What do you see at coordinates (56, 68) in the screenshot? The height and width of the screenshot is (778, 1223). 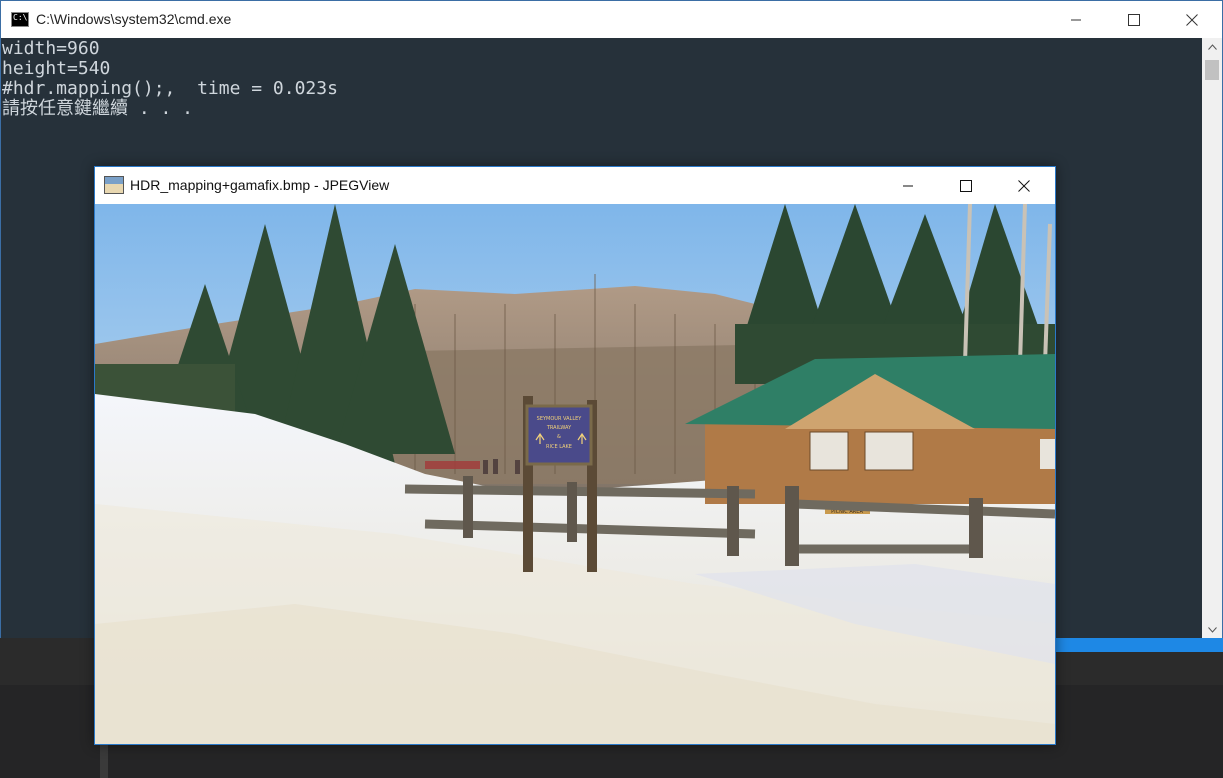 I see `cmd-line: height=540` at bounding box center [56, 68].